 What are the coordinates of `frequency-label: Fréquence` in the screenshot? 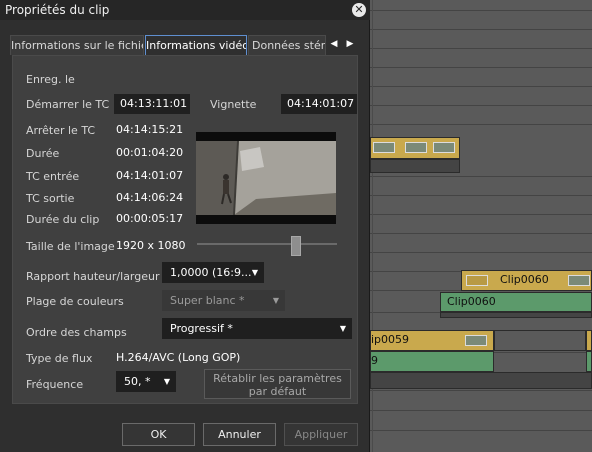 It's located at (55, 384).